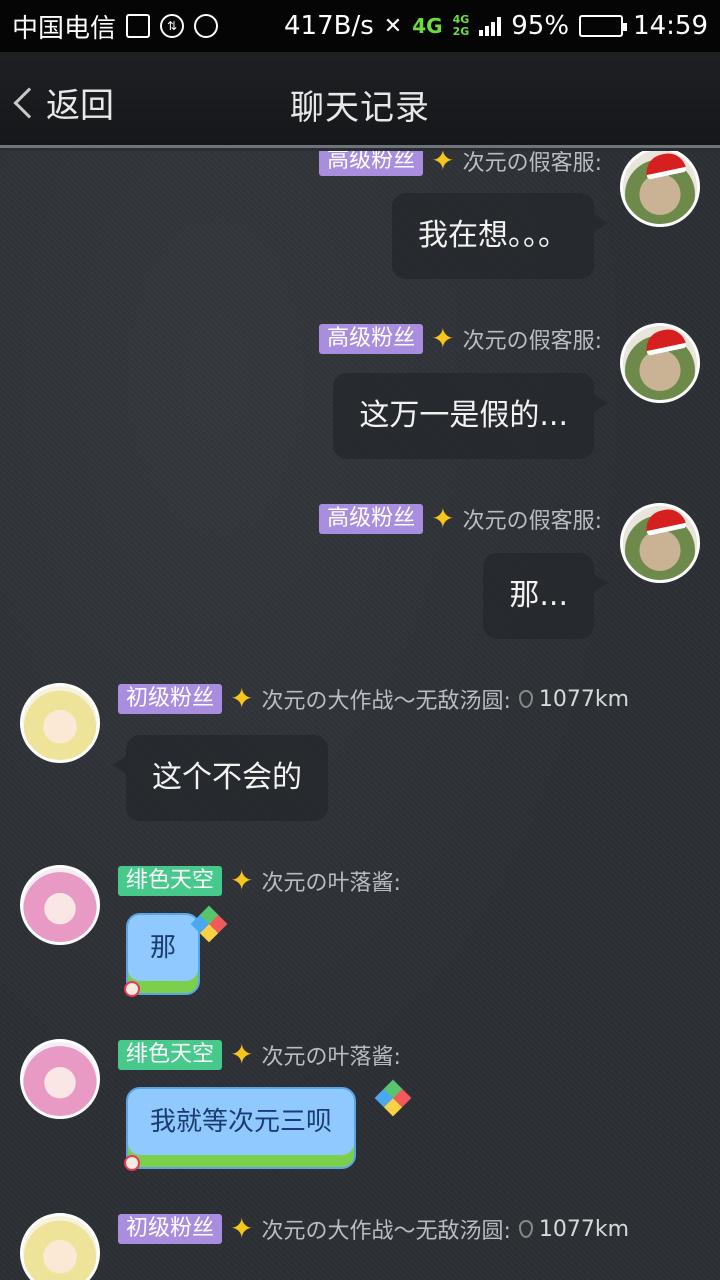 The image size is (720, 1280). I want to click on stopwatch-icon, so click(206, 26).